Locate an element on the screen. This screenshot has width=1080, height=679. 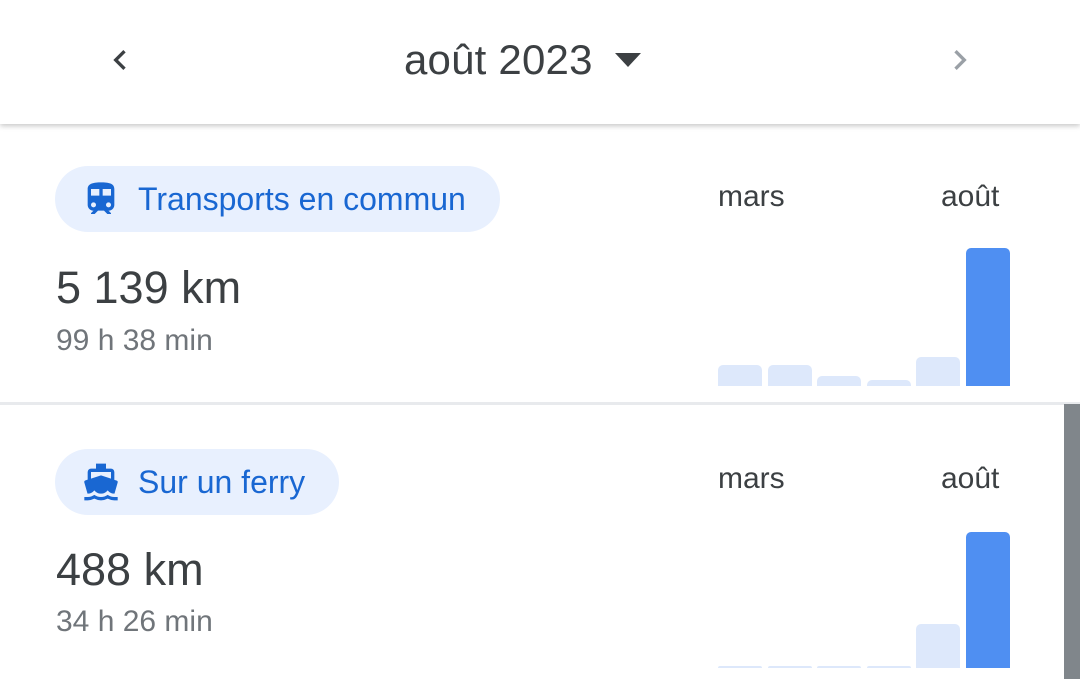
train-icon is located at coordinates (101, 199).